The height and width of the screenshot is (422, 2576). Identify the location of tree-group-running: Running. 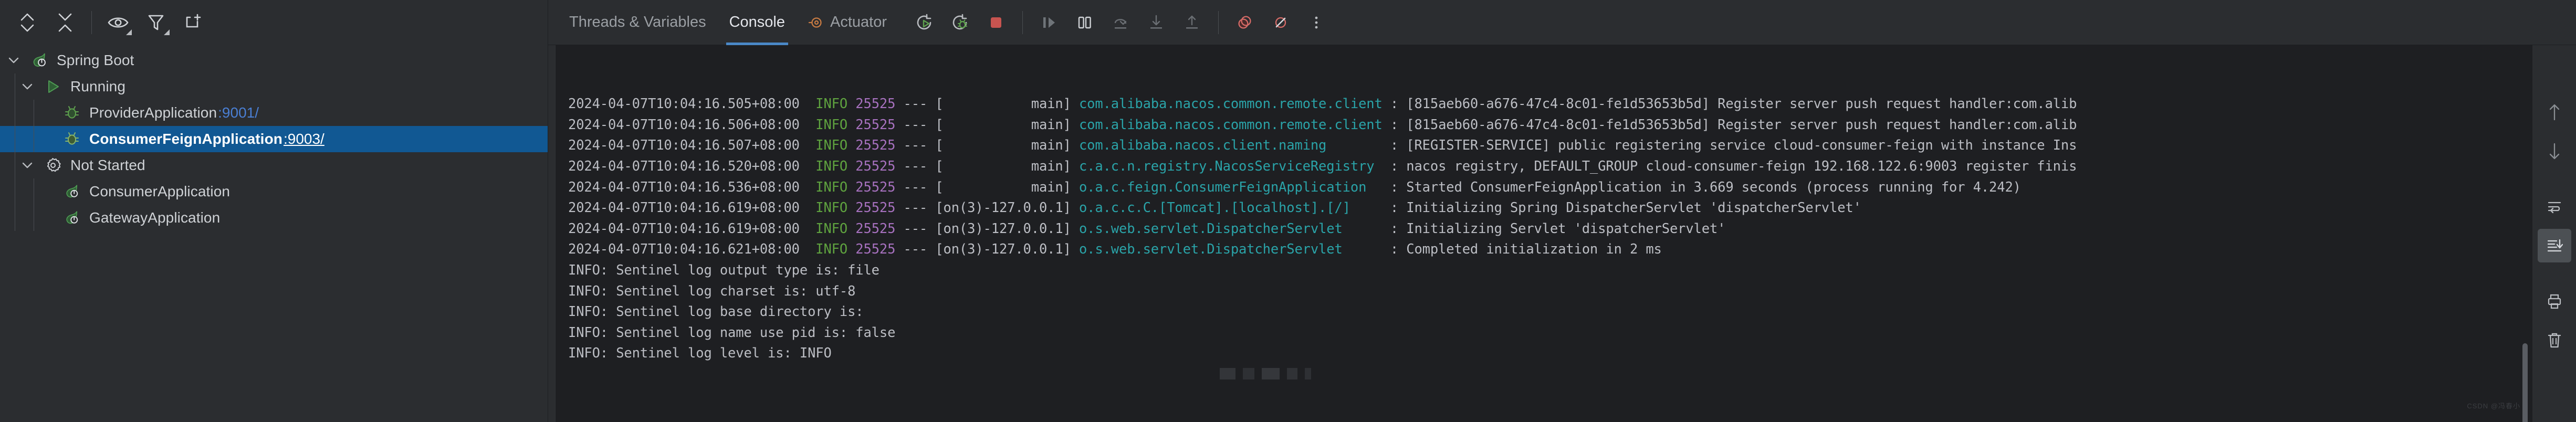
(274, 86).